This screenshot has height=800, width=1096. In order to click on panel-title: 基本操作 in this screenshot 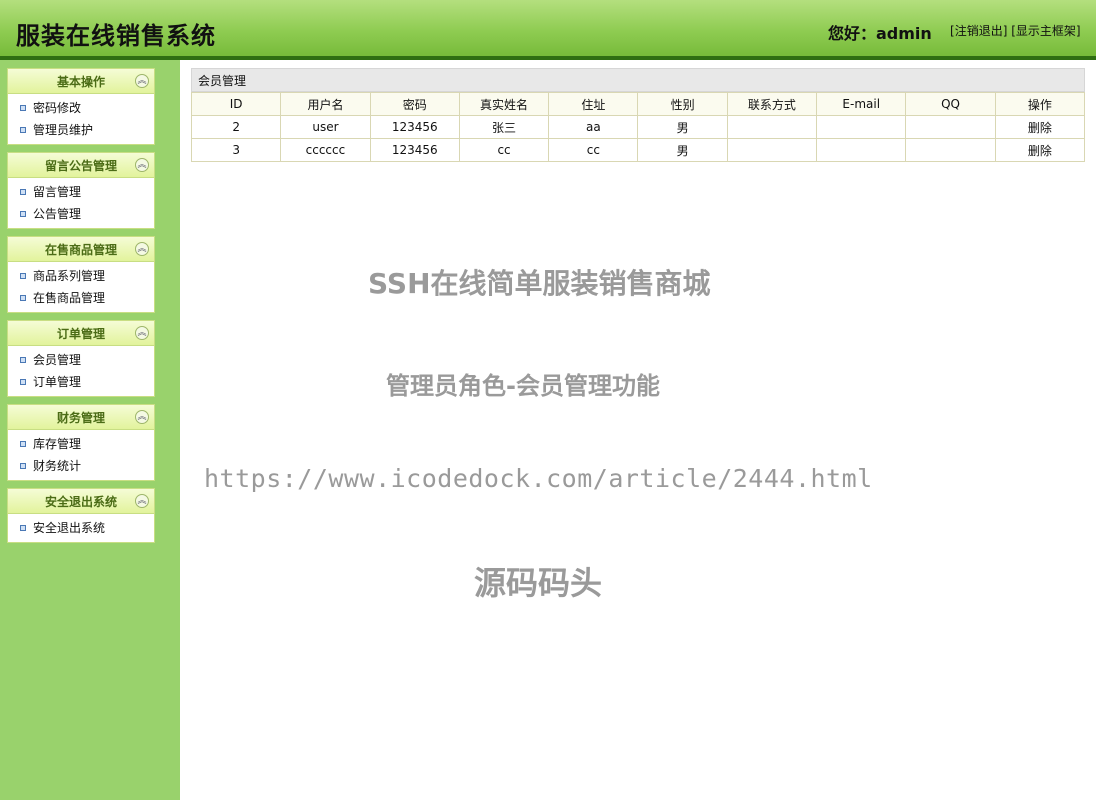, I will do `click(80, 81)`.